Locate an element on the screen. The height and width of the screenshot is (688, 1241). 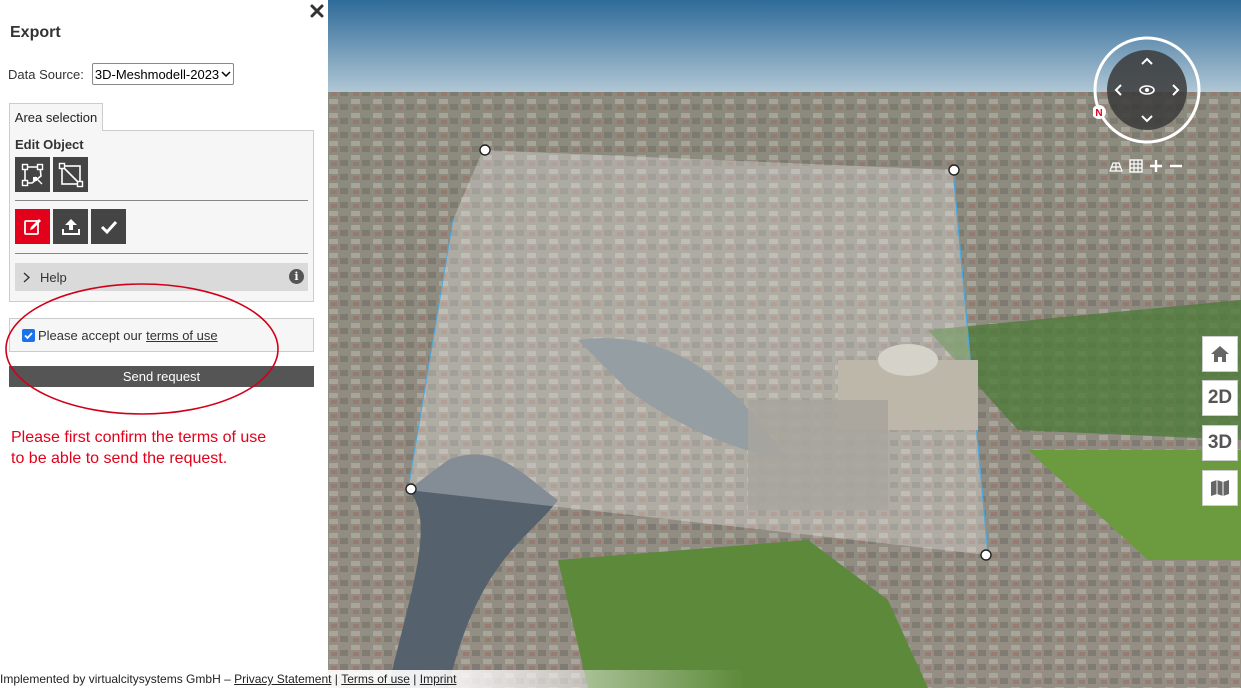
annotation-line-2: to be able to send the request. is located at coordinates (119, 458).